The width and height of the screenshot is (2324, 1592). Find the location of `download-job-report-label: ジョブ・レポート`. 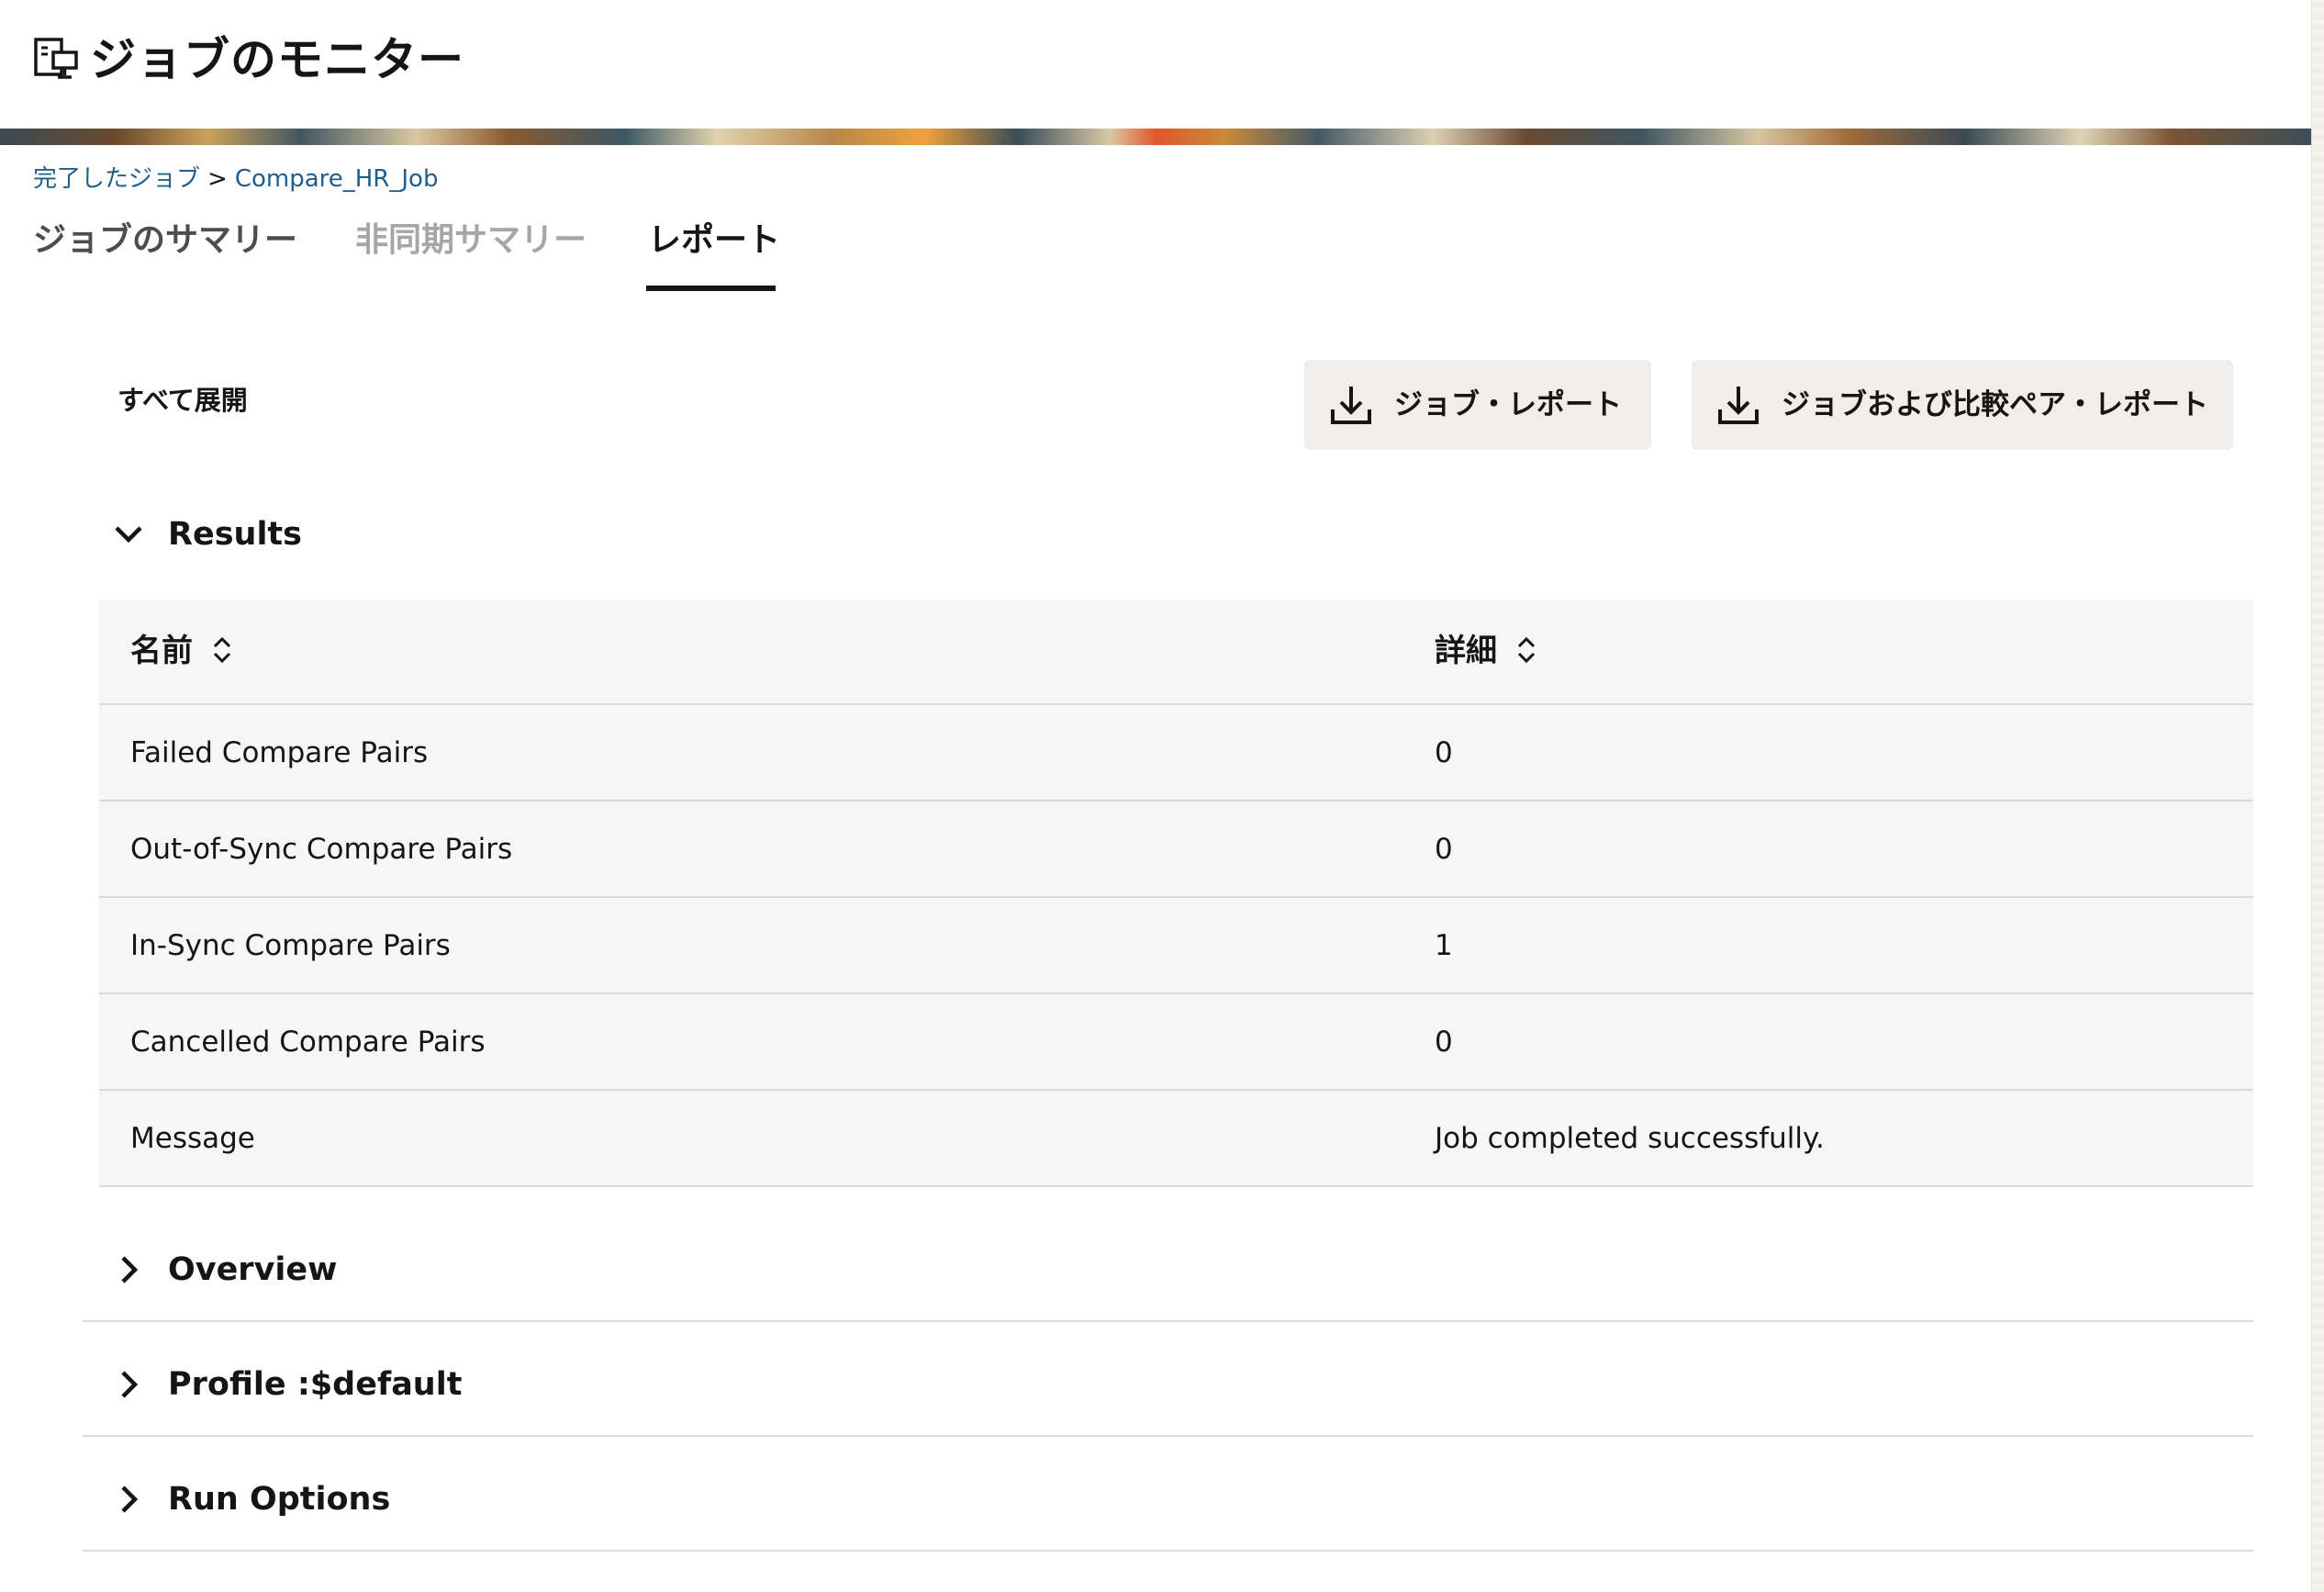

download-job-report-label: ジョブ・レポート is located at coordinates (1508, 404).